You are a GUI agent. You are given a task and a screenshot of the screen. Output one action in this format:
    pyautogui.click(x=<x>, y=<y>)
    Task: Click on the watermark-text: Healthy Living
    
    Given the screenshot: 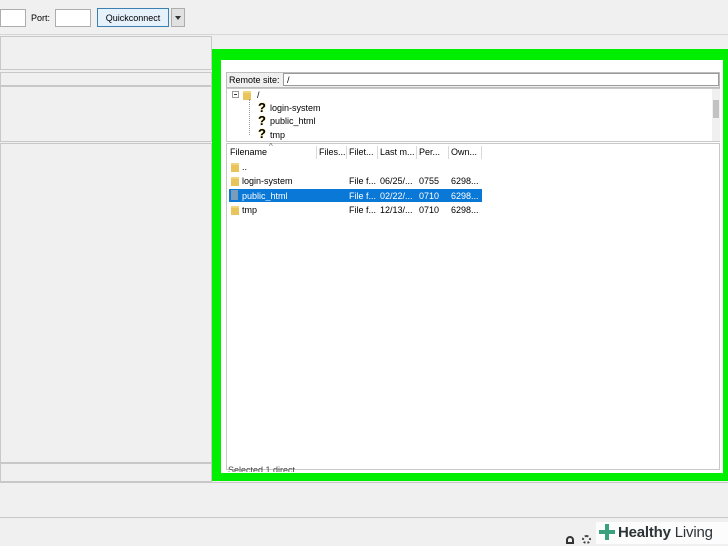 What is the action you would take?
    pyautogui.click(x=665, y=532)
    